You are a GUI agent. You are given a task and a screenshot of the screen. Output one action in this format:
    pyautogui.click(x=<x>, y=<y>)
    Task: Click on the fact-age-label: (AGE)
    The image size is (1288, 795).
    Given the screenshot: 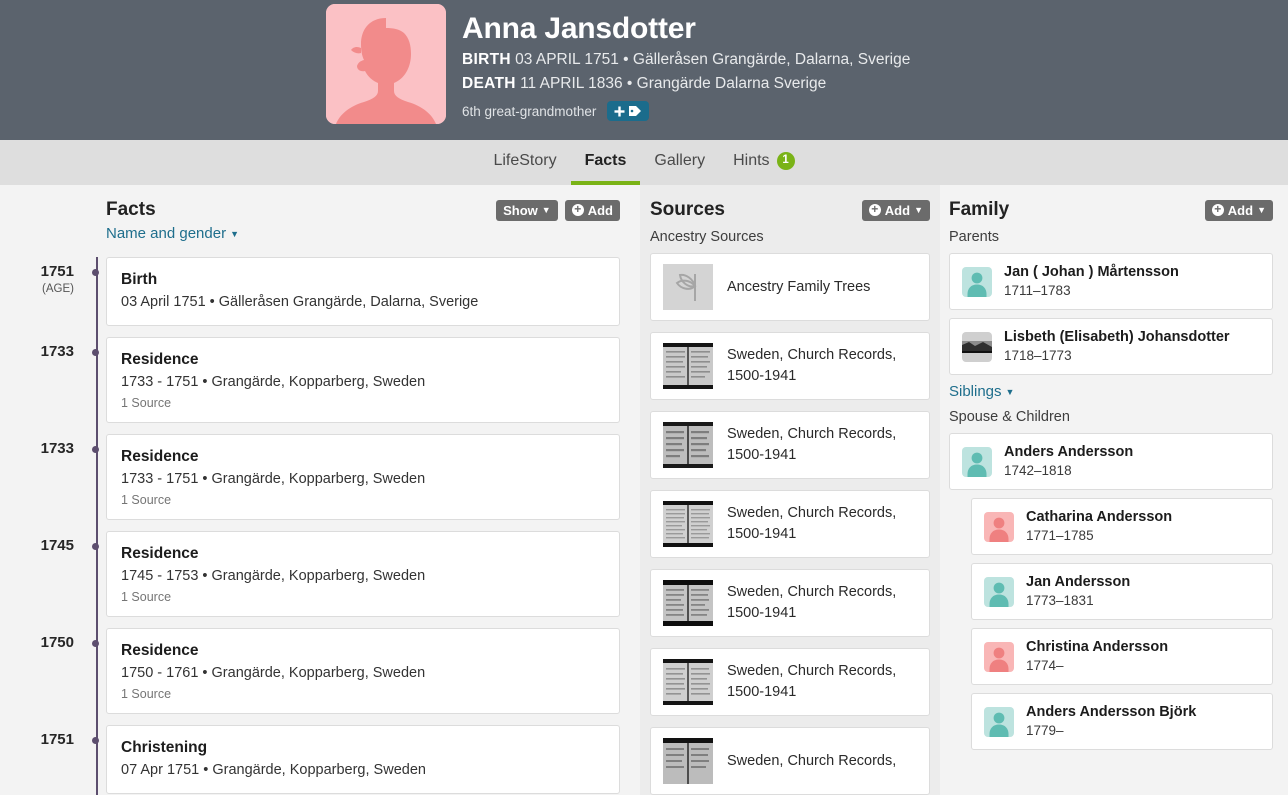 What is the action you would take?
    pyautogui.click(x=58, y=289)
    